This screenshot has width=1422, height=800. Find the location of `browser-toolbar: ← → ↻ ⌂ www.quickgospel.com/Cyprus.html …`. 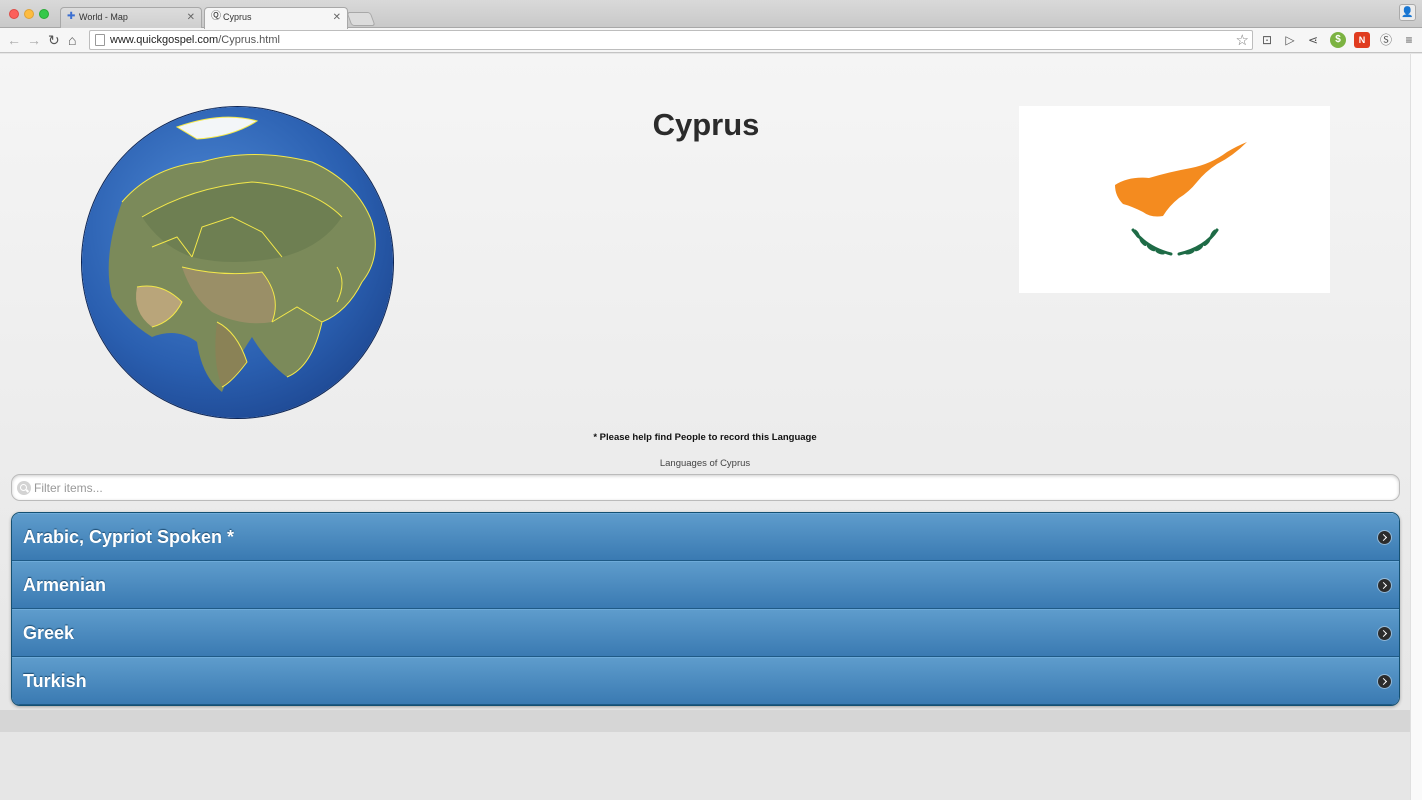

browser-toolbar: ← → ↻ ⌂ www.quickgospel.com/Cyprus.html … is located at coordinates (711, 40).